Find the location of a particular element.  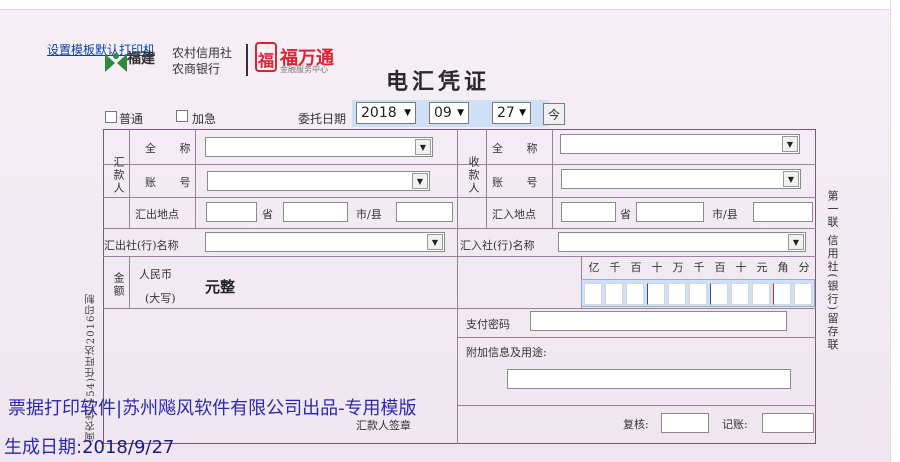

voucher-title: 电汇凭证 is located at coordinates (438, 82).